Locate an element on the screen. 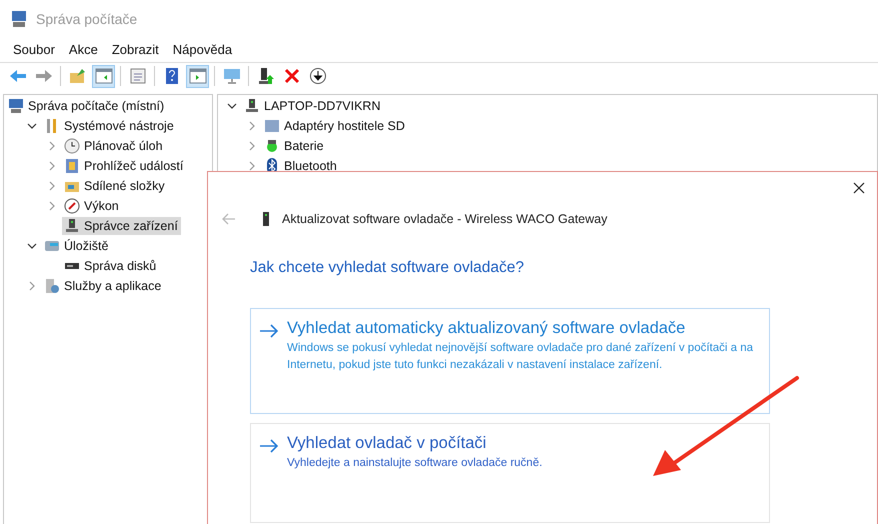 This screenshot has height=524, width=878. dialog-title: Aktualizovat software ovladače - Wireless WACO Gateway is located at coordinates (445, 219).